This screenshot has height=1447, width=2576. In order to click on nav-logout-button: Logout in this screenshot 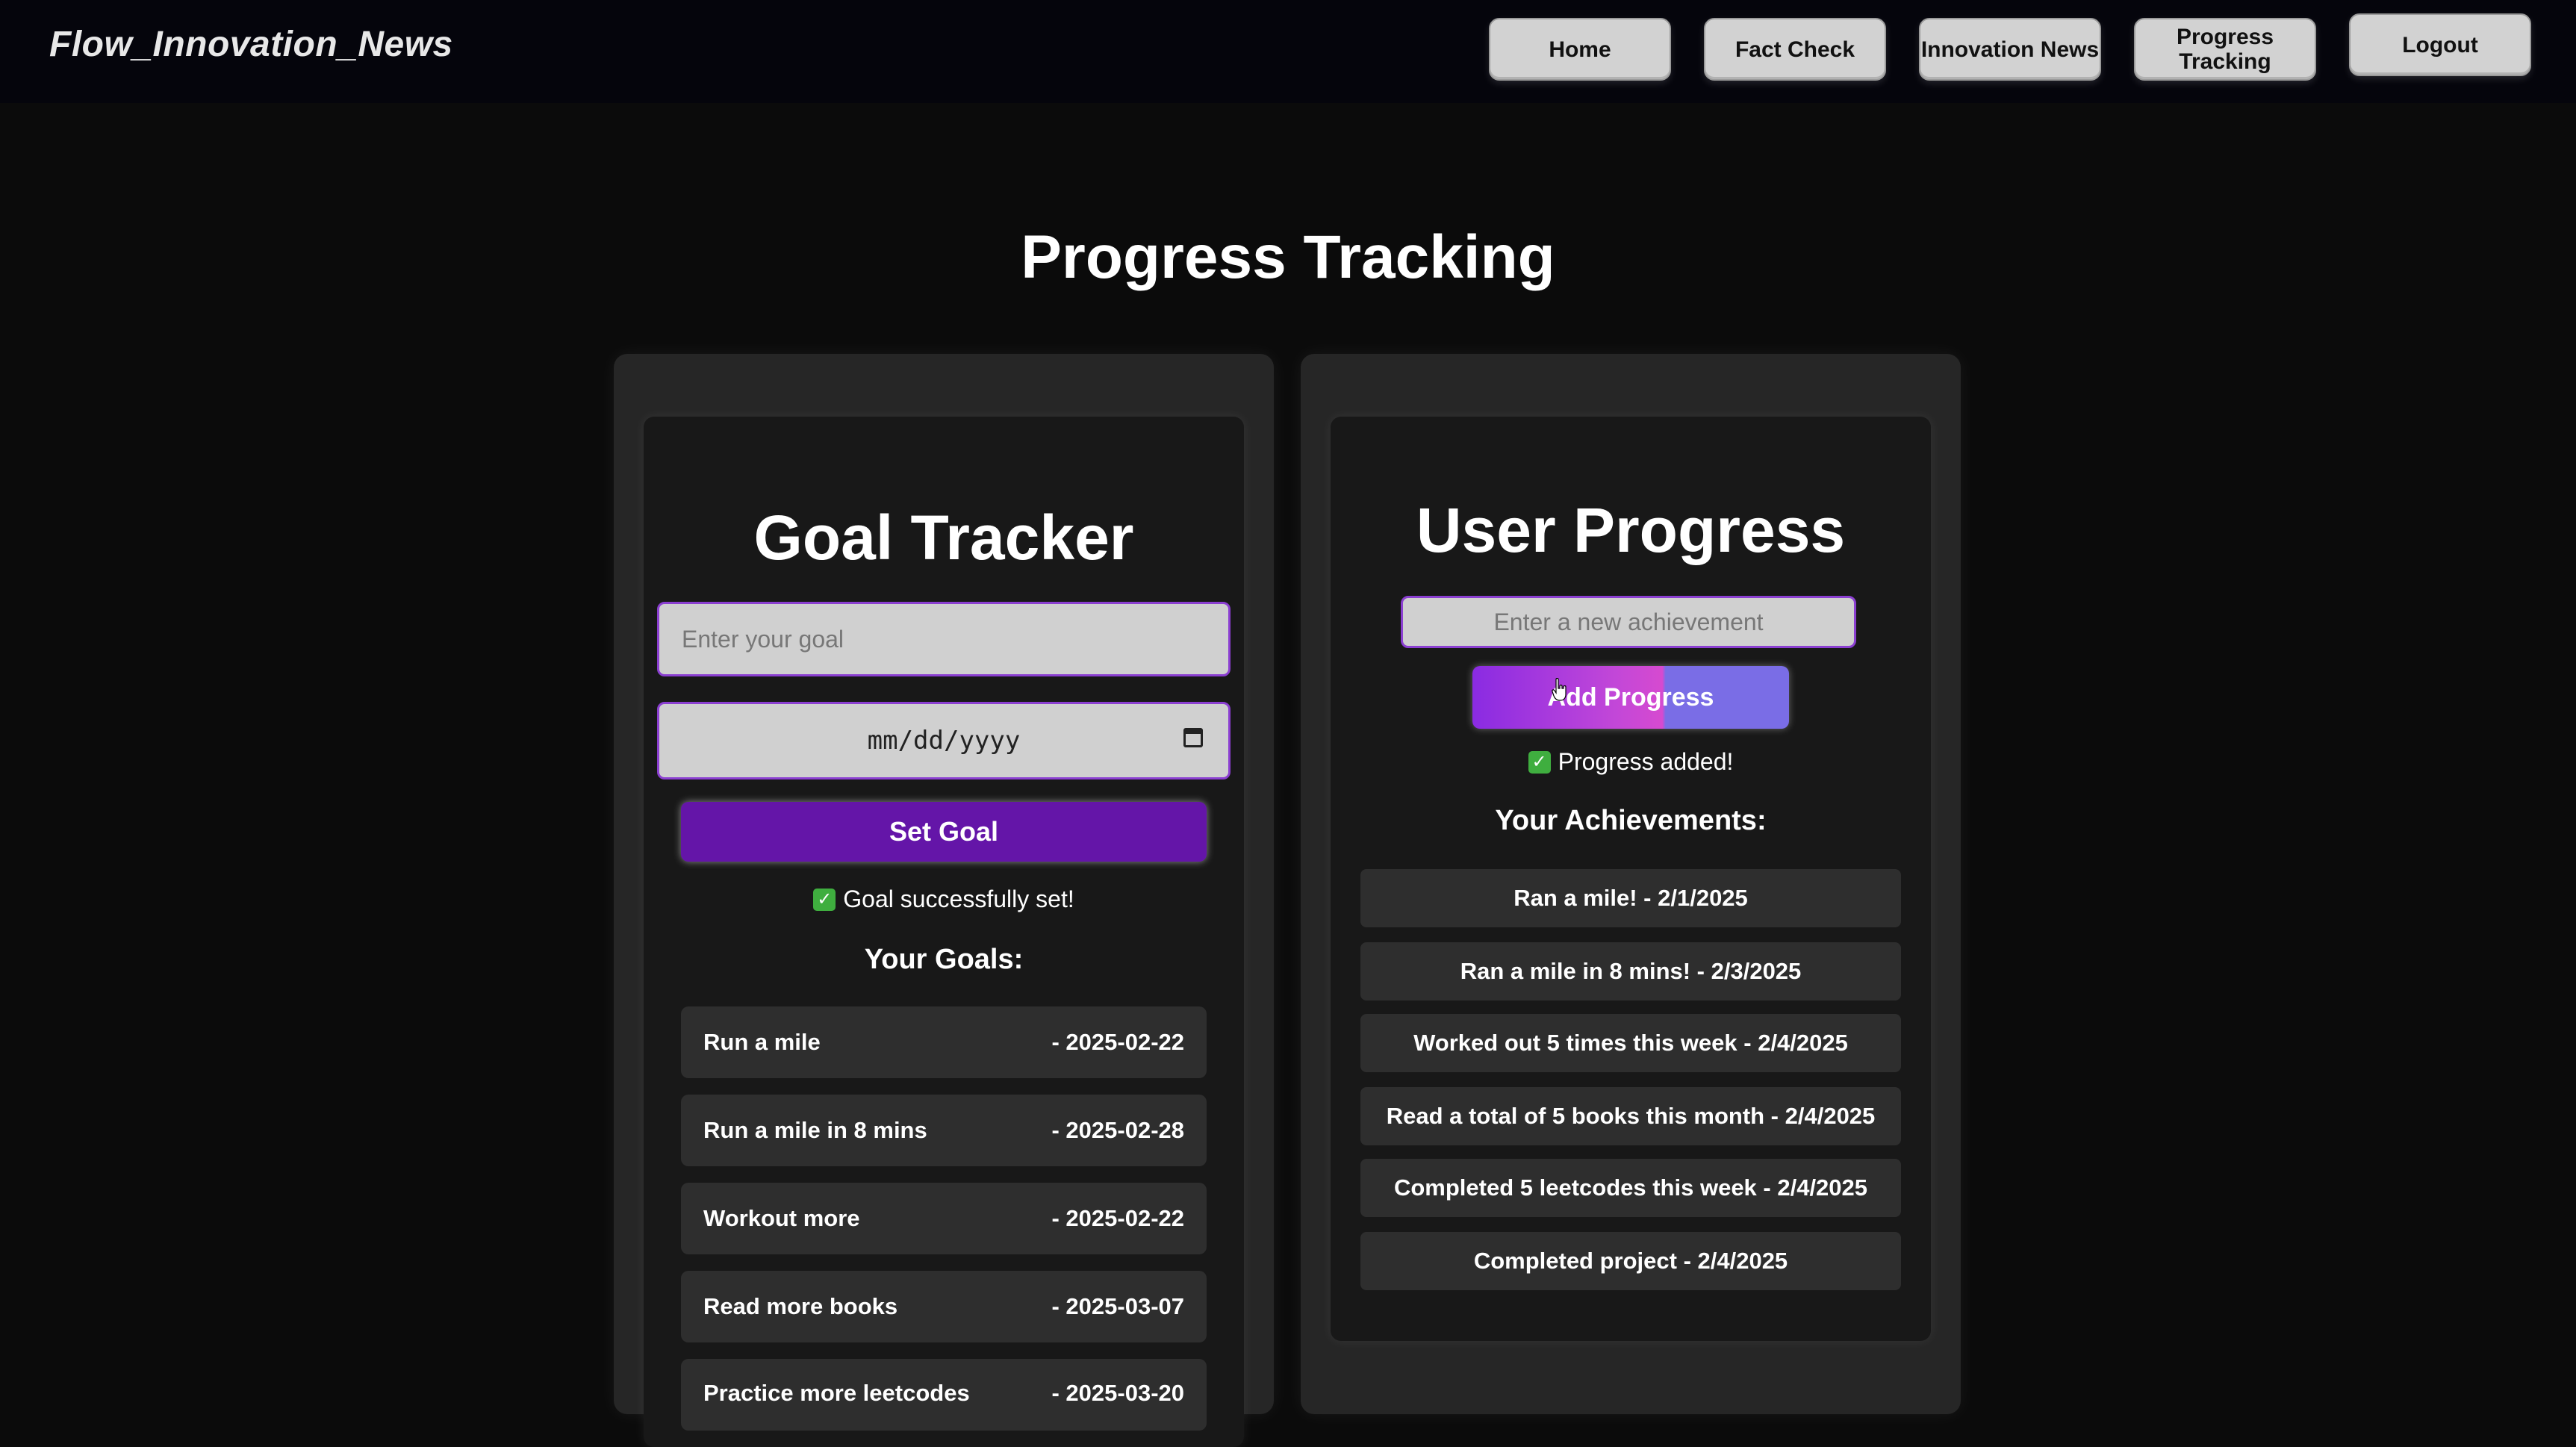, I will do `click(2440, 44)`.